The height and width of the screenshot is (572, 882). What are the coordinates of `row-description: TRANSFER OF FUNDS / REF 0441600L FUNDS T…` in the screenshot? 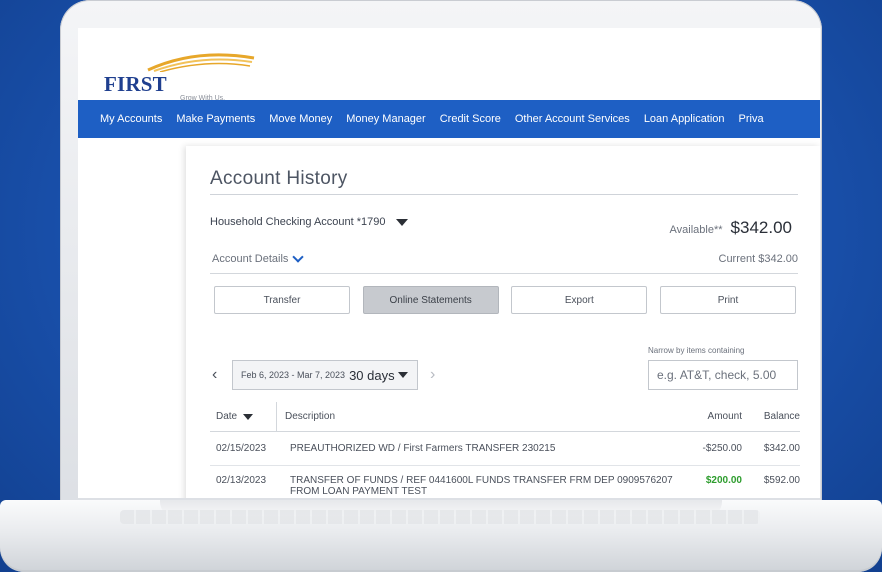 It's located at (481, 486).